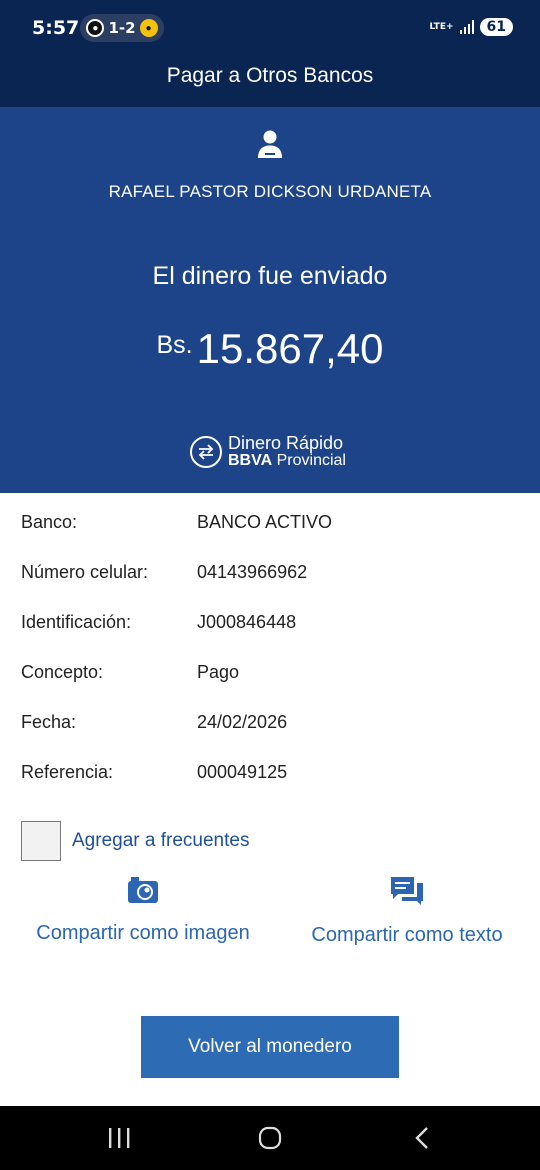  What do you see at coordinates (160, 841) in the screenshot?
I see `frequent-label: Agregar a frecuentes` at bounding box center [160, 841].